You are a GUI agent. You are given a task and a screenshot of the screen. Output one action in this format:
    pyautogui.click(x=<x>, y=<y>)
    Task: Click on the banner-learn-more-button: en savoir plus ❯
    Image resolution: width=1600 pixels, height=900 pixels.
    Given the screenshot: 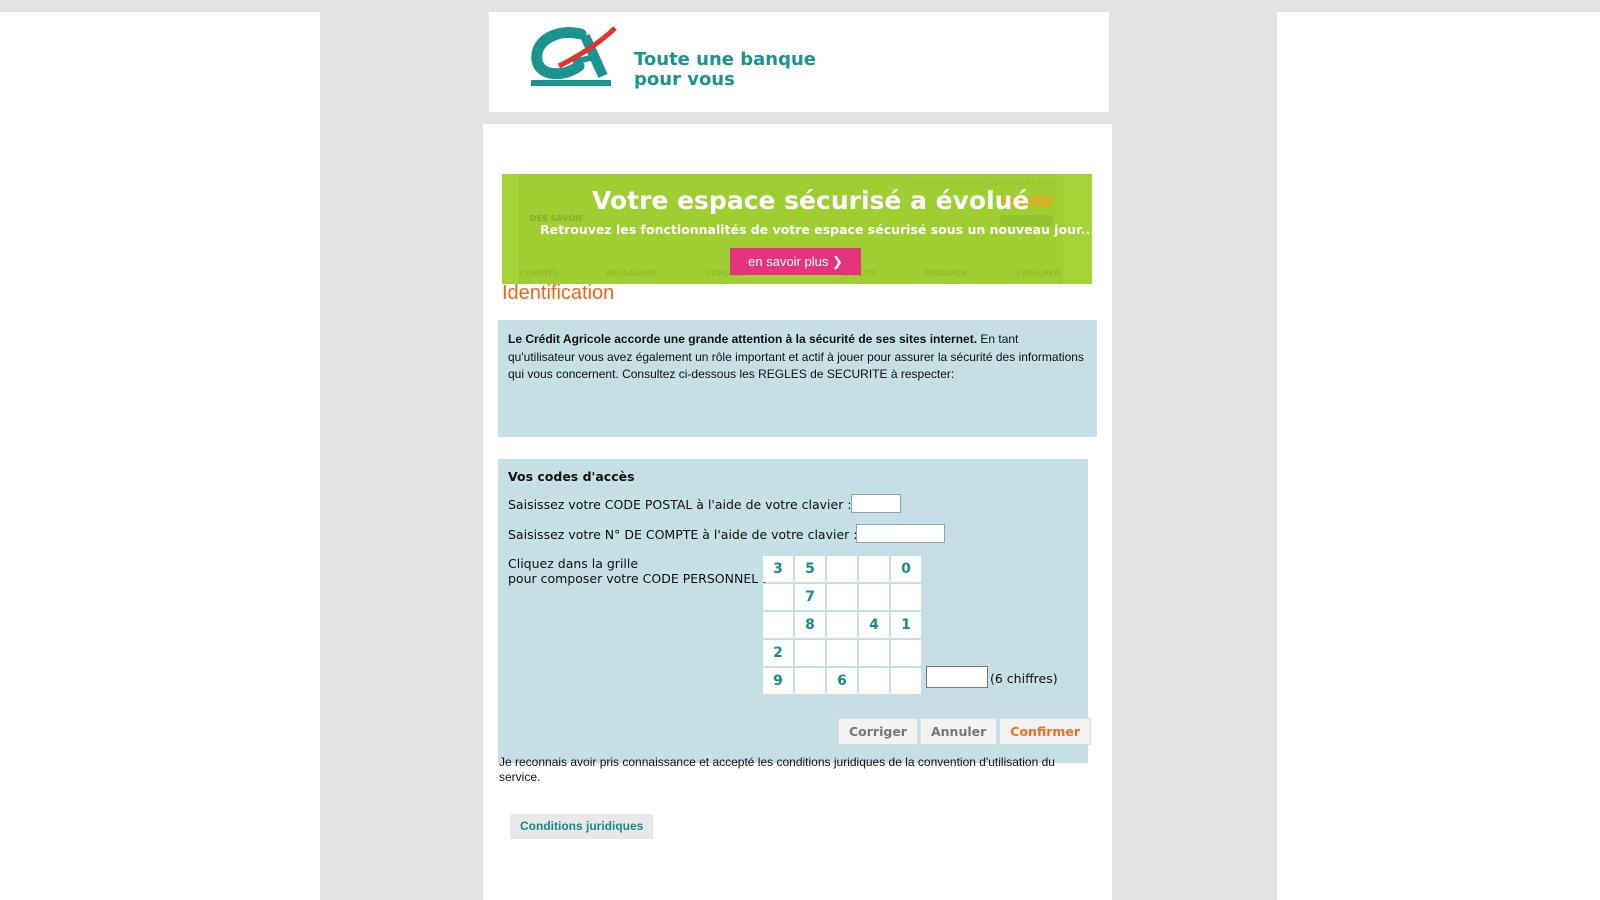 What is the action you would take?
    pyautogui.click(x=795, y=261)
    